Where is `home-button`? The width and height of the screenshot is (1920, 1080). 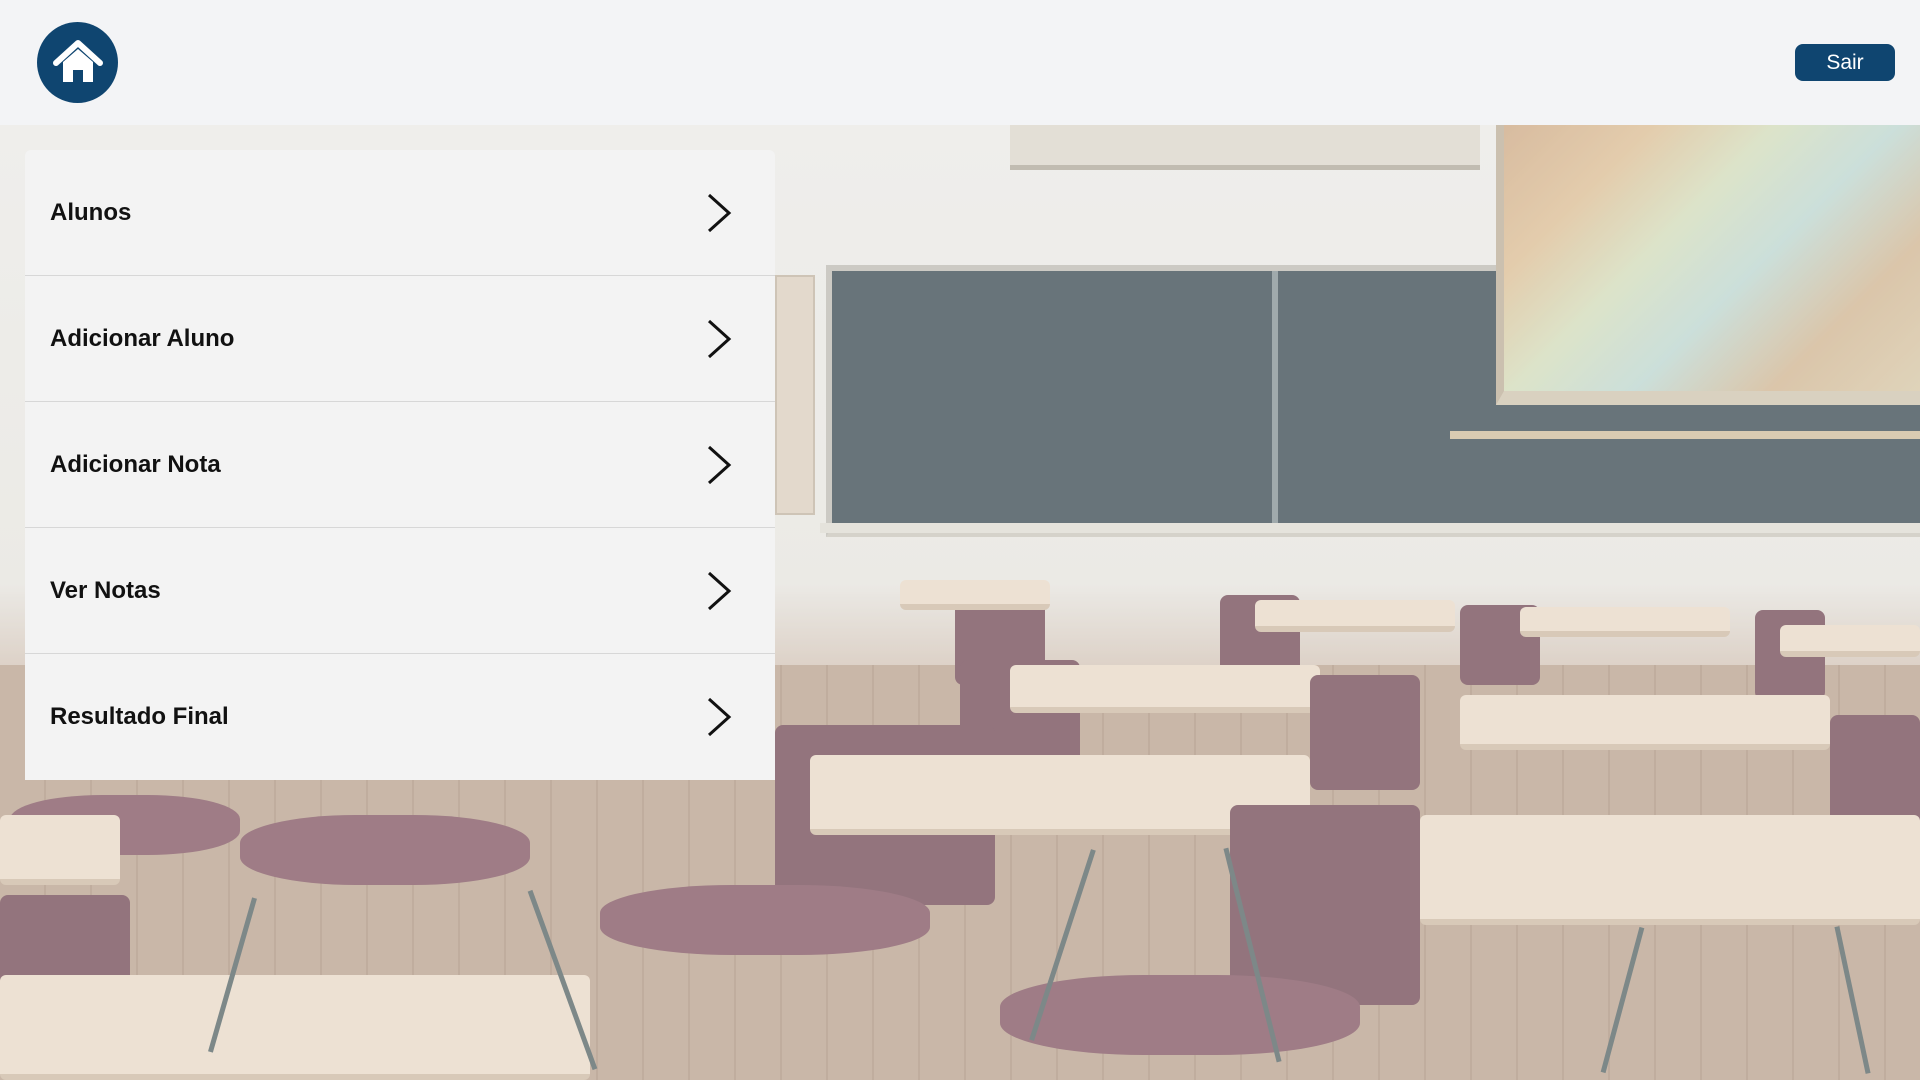 home-button is located at coordinates (77, 62).